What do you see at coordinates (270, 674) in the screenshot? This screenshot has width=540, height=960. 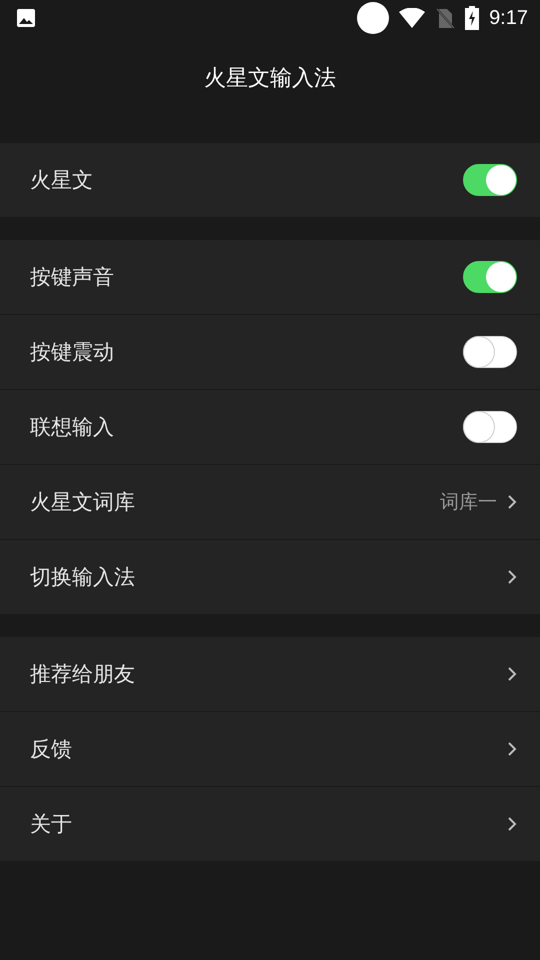 I see `settings-row: 推荐给朋友` at bounding box center [270, 674].